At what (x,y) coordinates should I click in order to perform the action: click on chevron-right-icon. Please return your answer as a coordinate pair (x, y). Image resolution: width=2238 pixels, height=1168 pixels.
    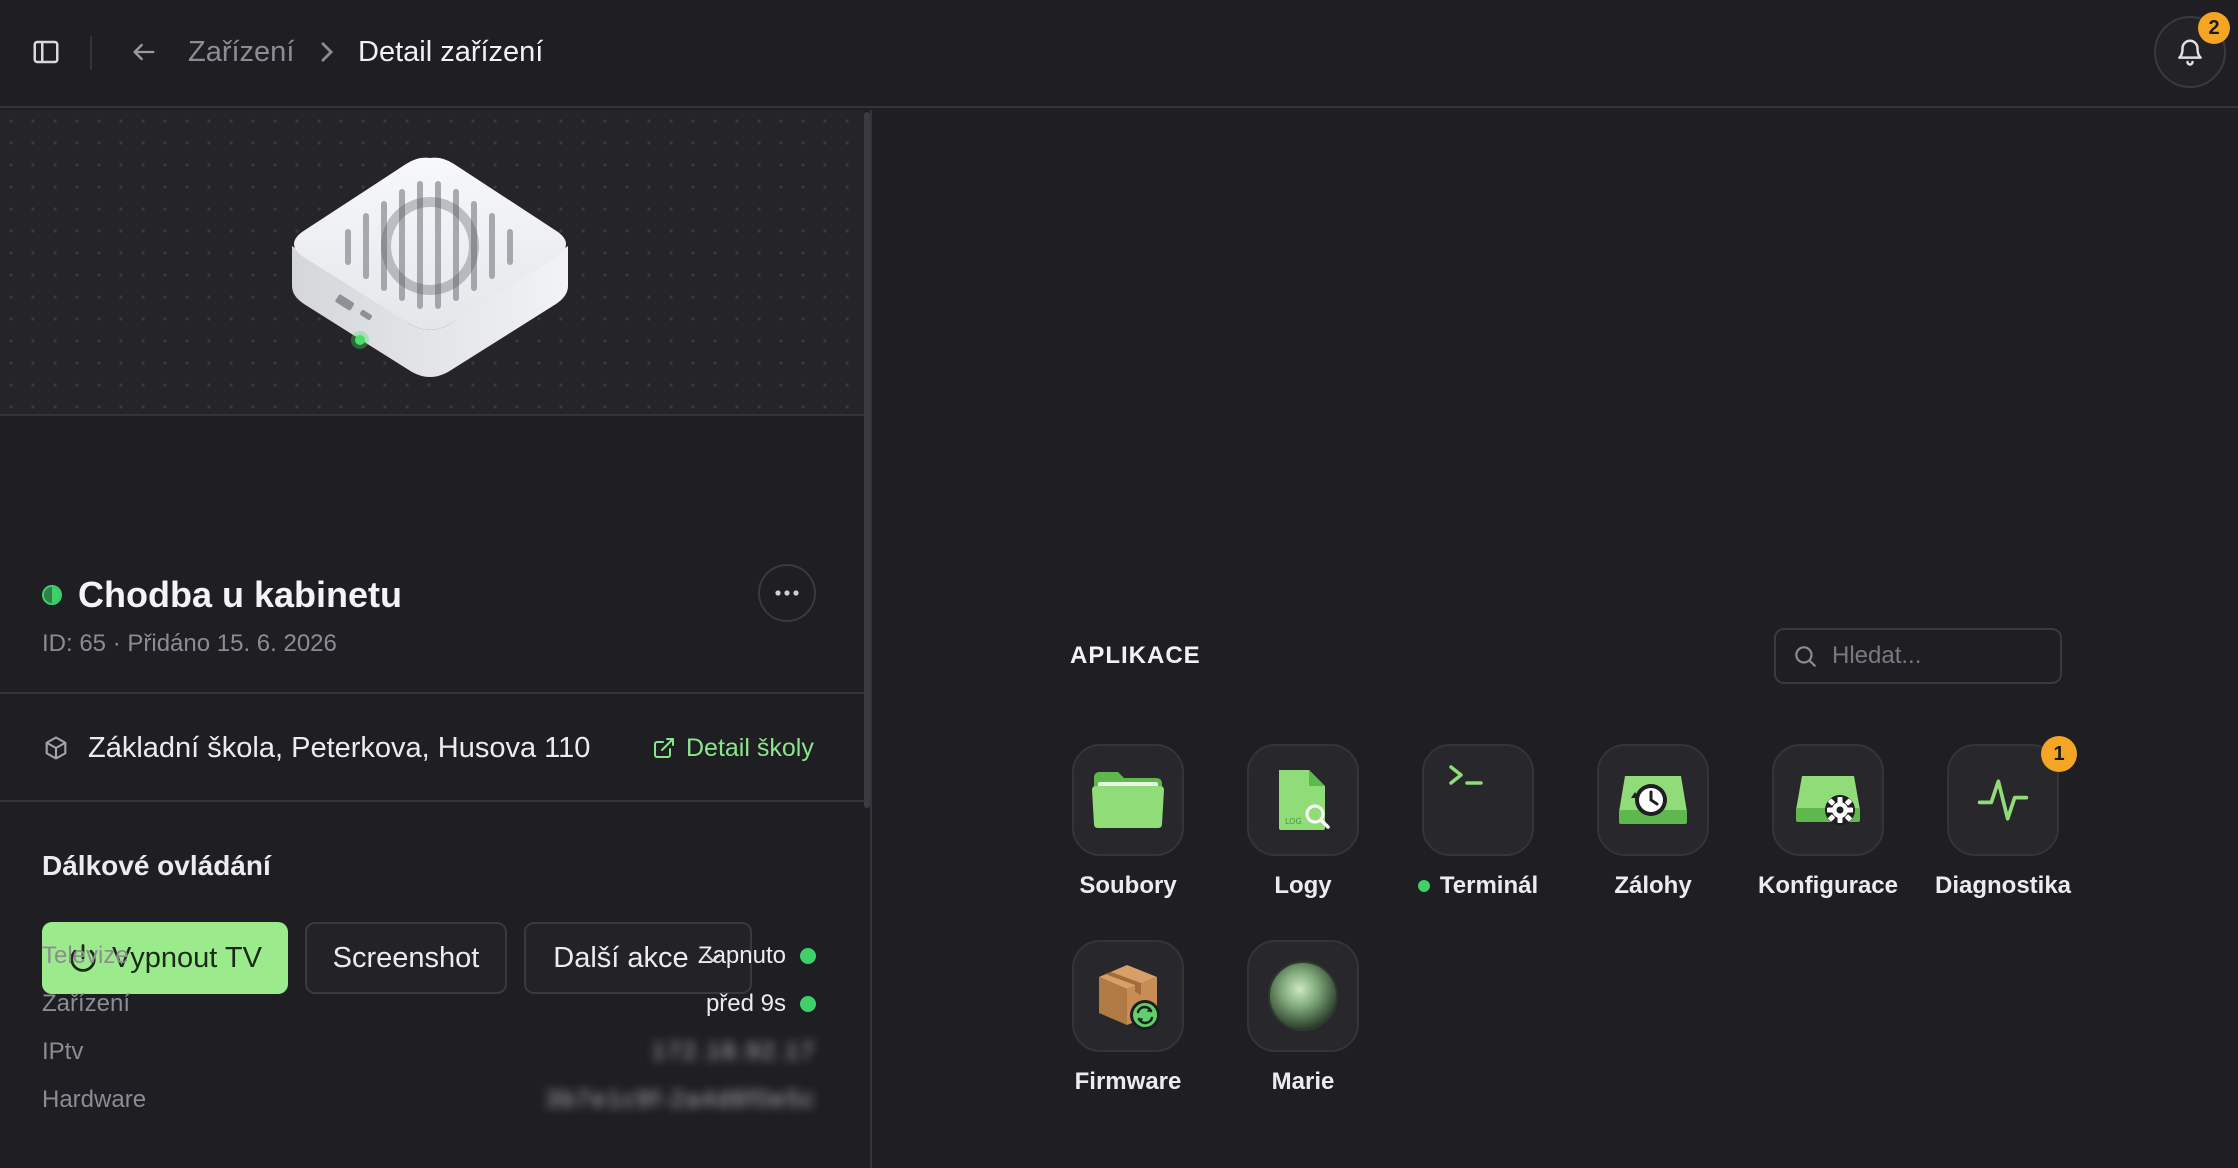
    Looking at the image, I should click on (327, 52).